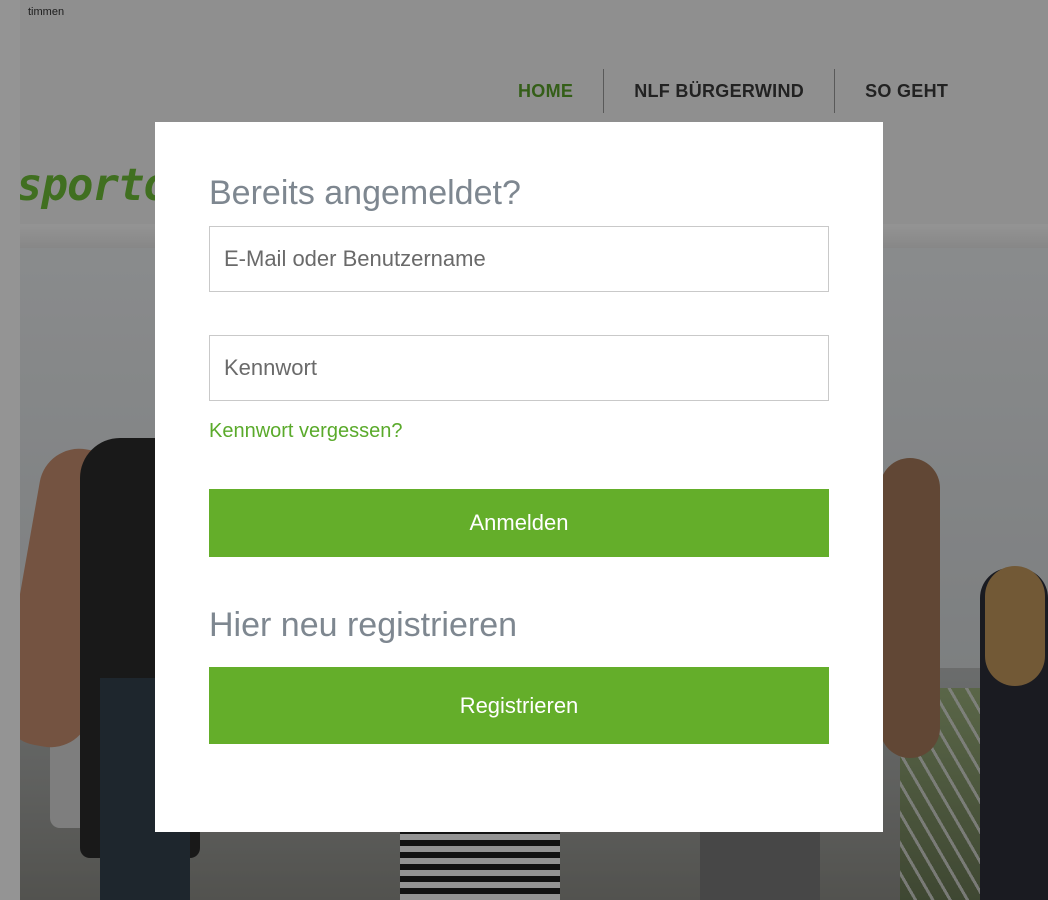 The width and height of the screenshot is (1048, 900). I want to click on register-heading: Hier neu registrieren, so click(363, 625).